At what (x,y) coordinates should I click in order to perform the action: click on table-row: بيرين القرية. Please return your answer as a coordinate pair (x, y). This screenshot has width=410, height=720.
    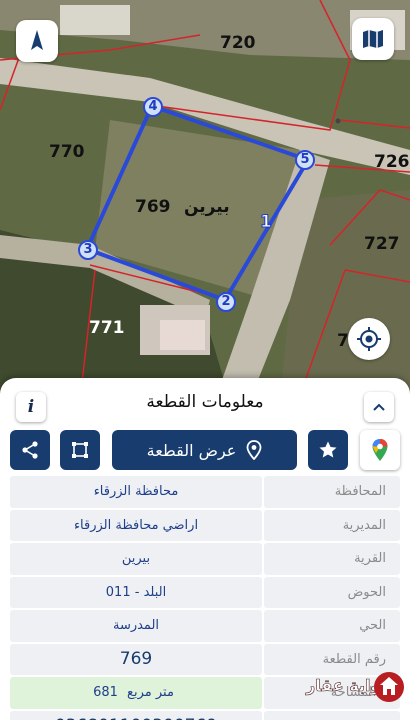
    Looking at the image, I should click on (205, 559).